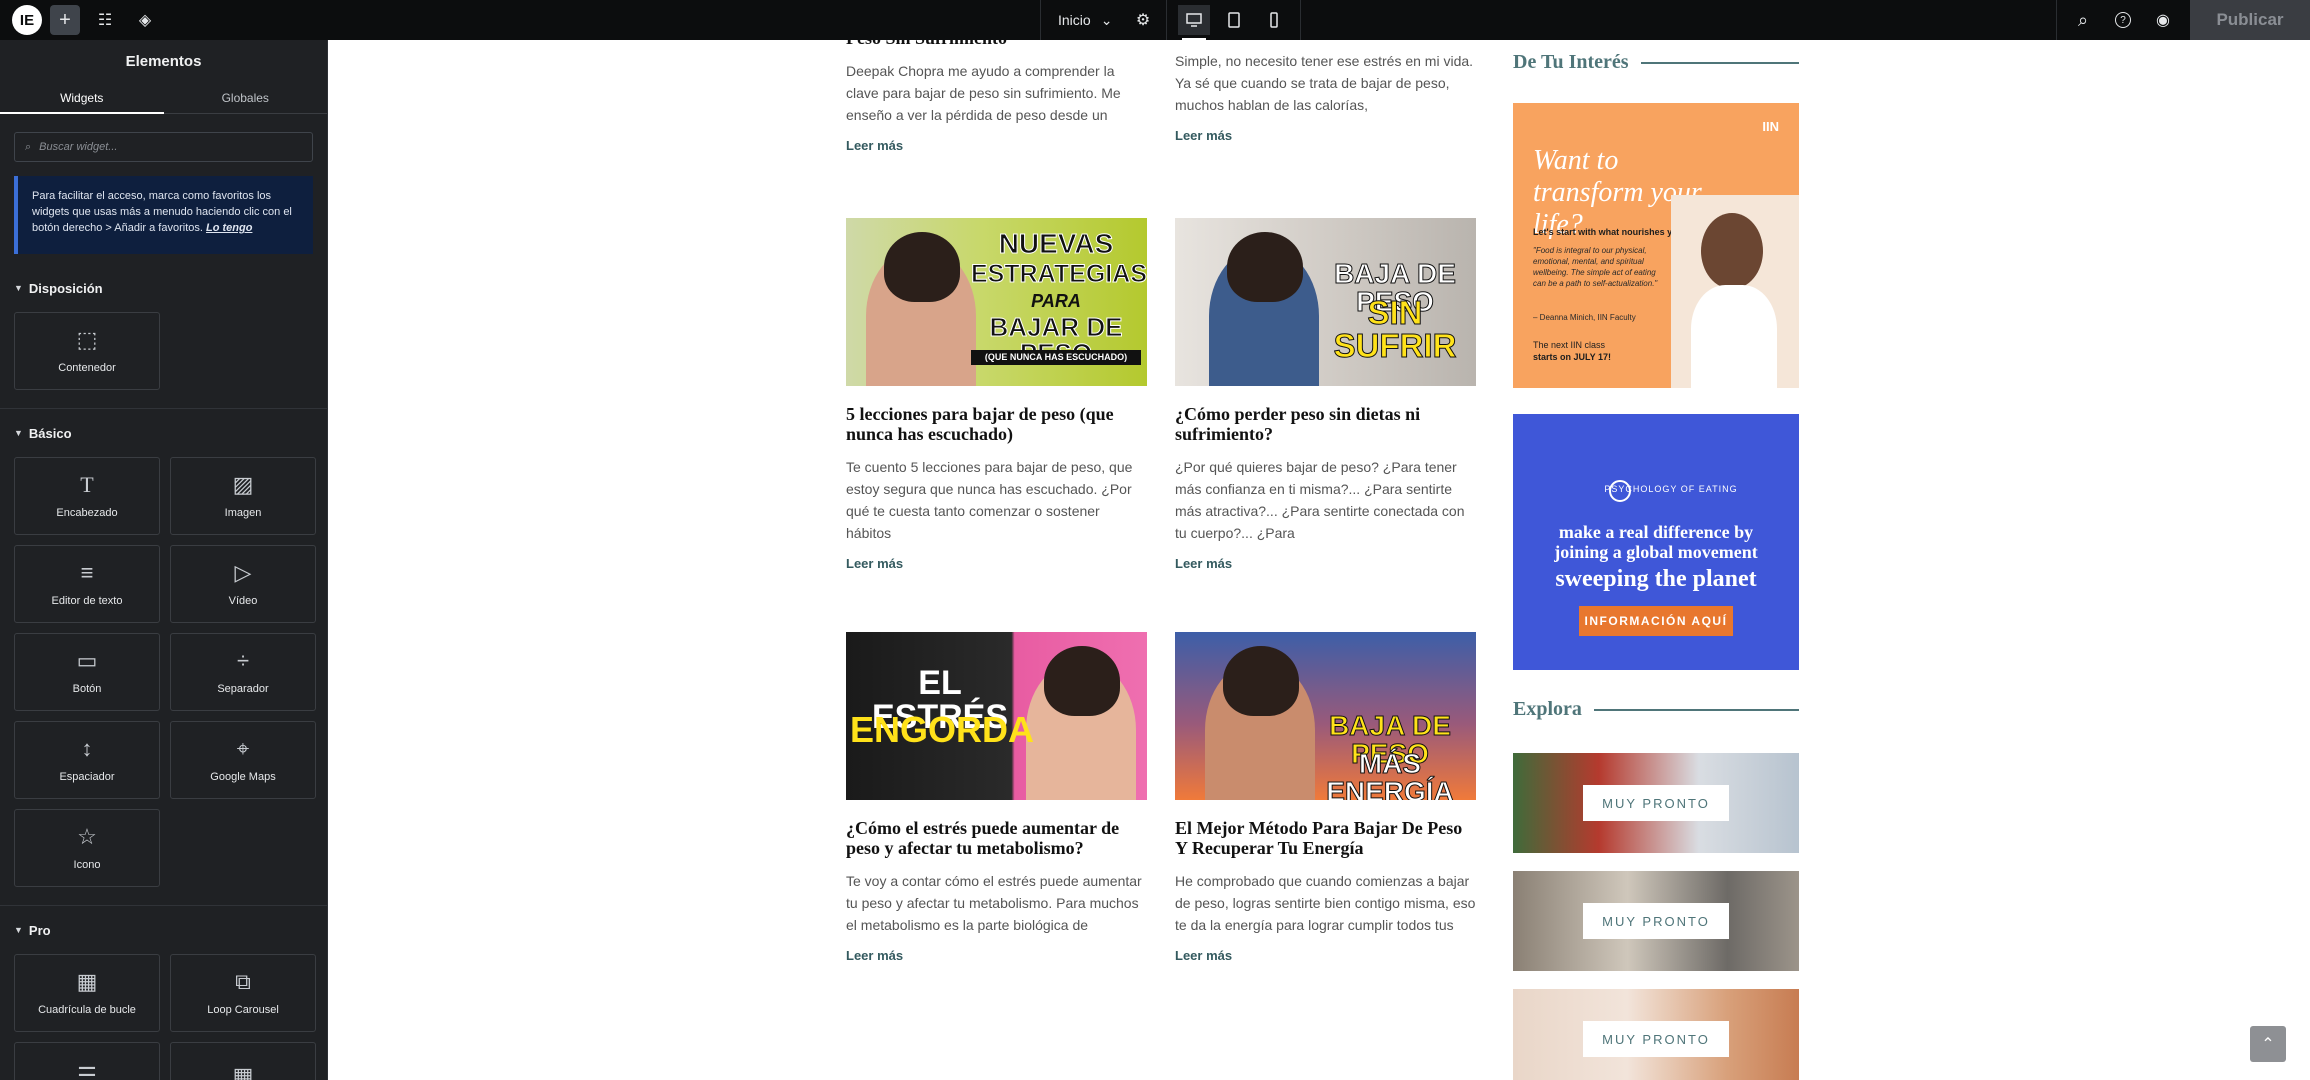  Describe the element at coordinates (2123, 20) in the screenshot. I see `help-button: ?` at that location.